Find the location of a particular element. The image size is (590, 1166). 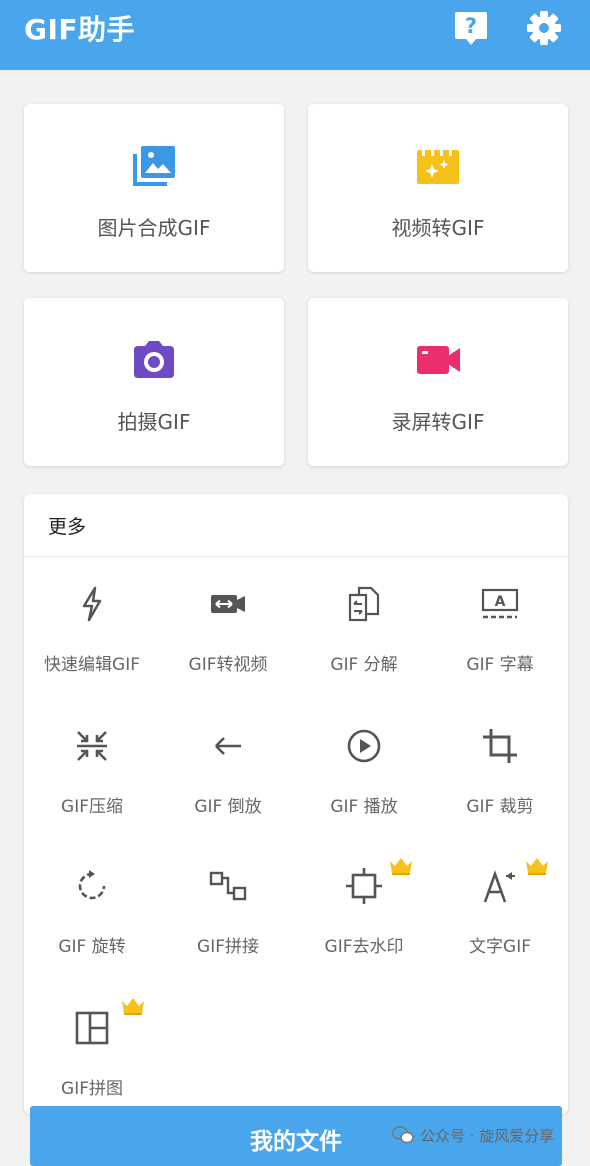

card-label: 拍摄GIF is located at coordinates (154, 422).